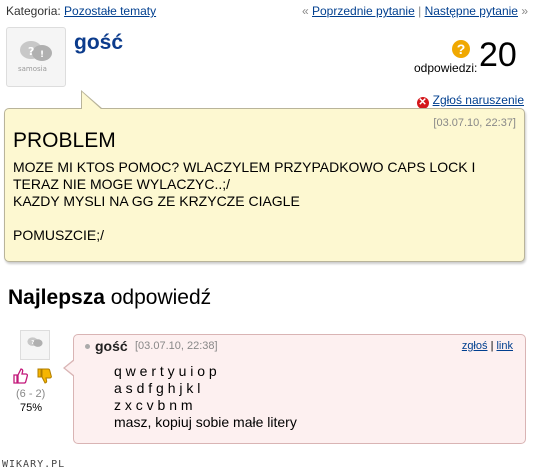  Describe the element at coordinates (64, 140) in the screenshot. I see `question-title: PROBLEM` at that location.